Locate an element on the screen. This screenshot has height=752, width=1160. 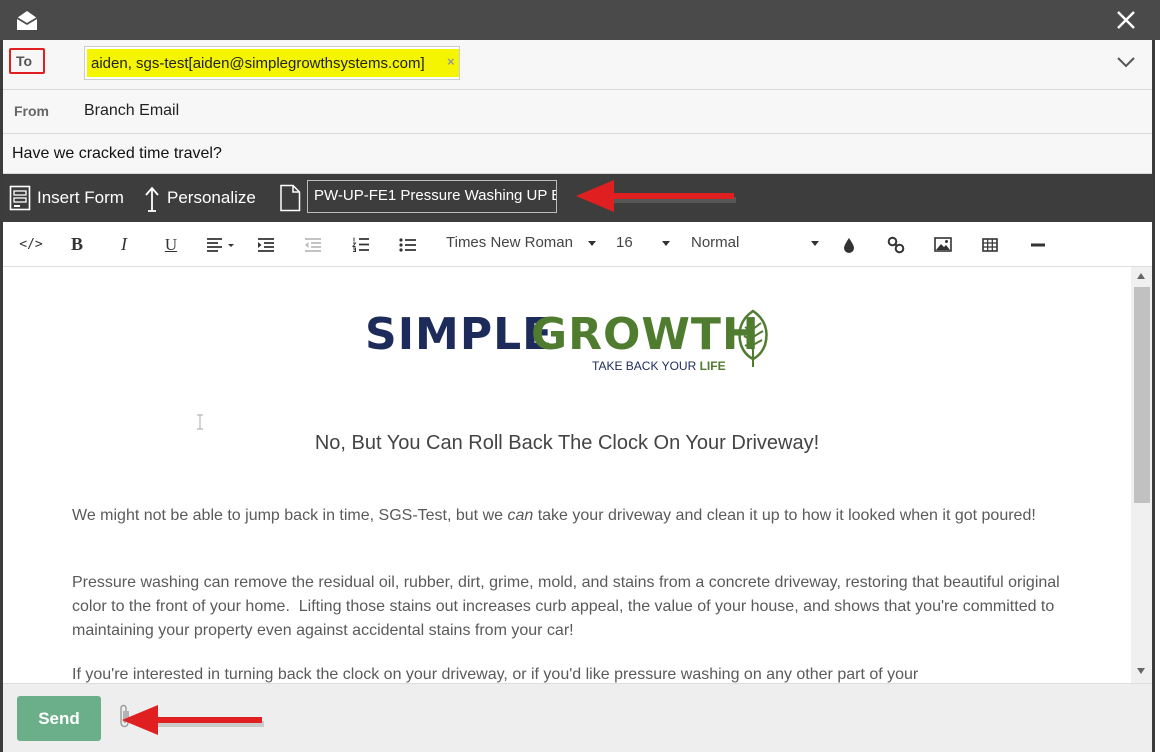
font-family-caret-icon is located at coordinates (592, 243).